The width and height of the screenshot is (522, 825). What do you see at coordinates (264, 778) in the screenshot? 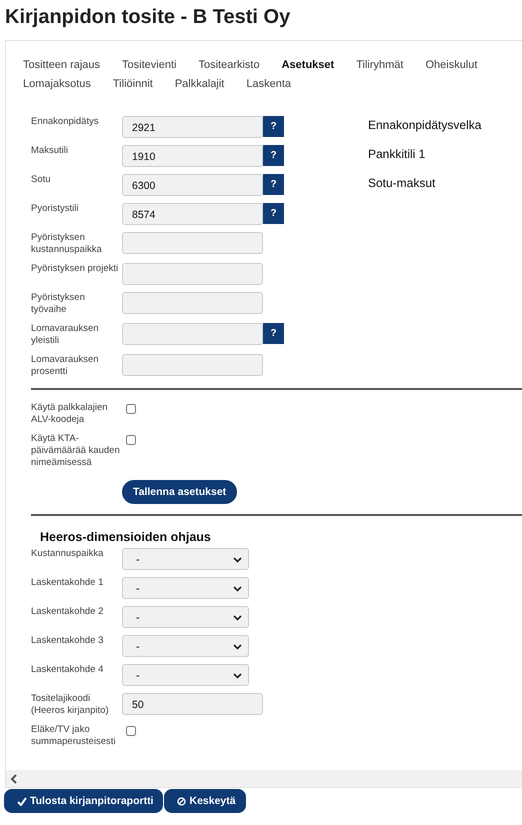
I see `horizontal-scrollbar` at bounding box center [264, 778].